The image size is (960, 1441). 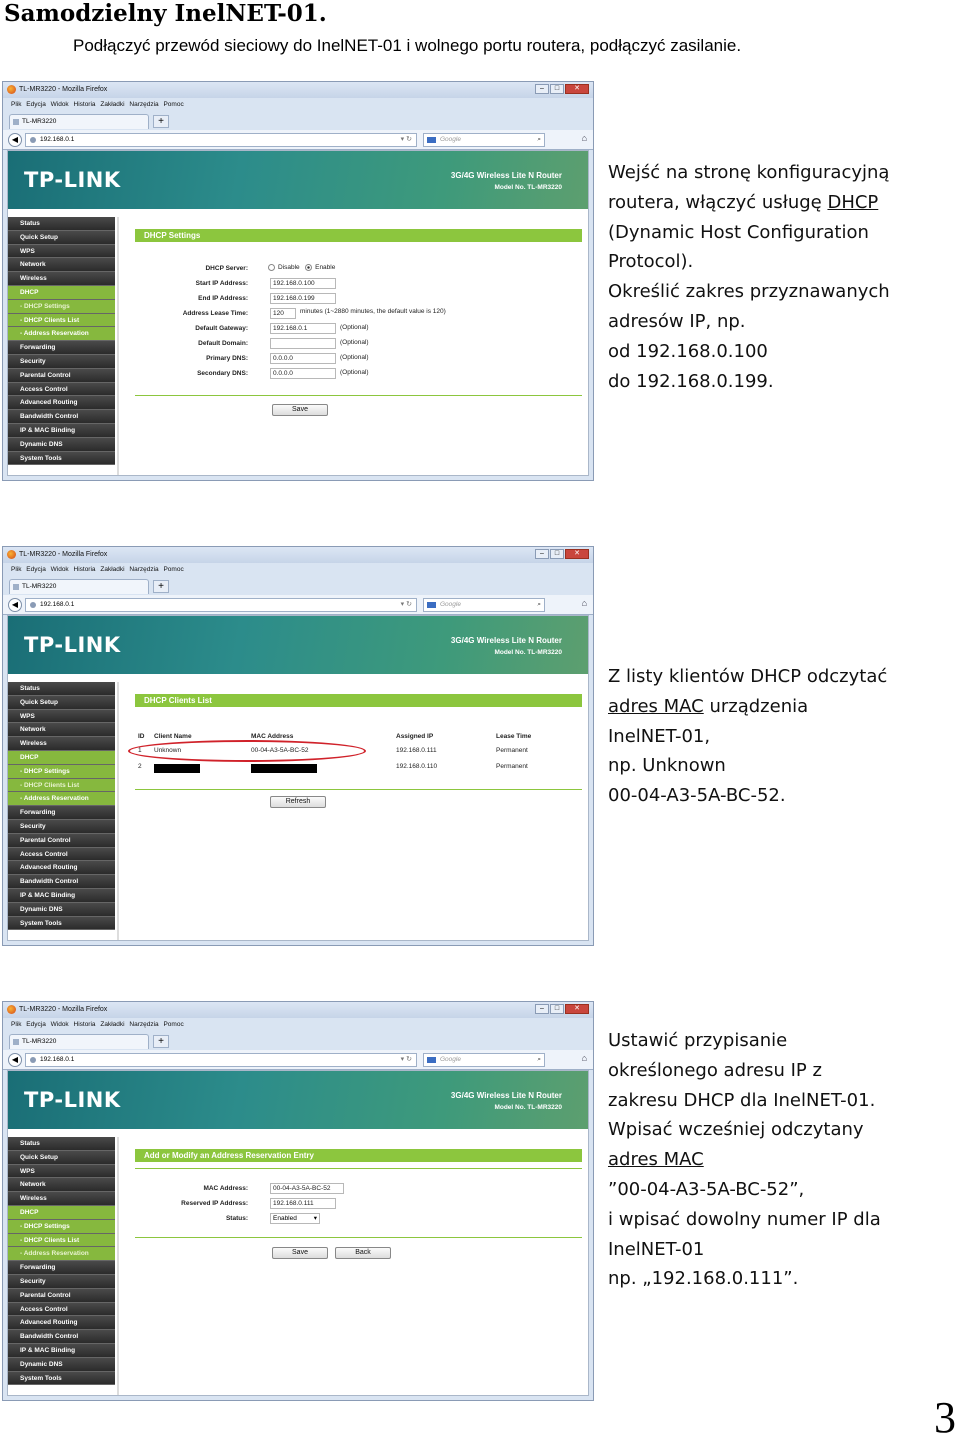 What do you see at coordinates (221, 605) in the screenshot?
I see `url-bar: 192.168.0.1 ▾ ↻` at bounding box center [221, 605].